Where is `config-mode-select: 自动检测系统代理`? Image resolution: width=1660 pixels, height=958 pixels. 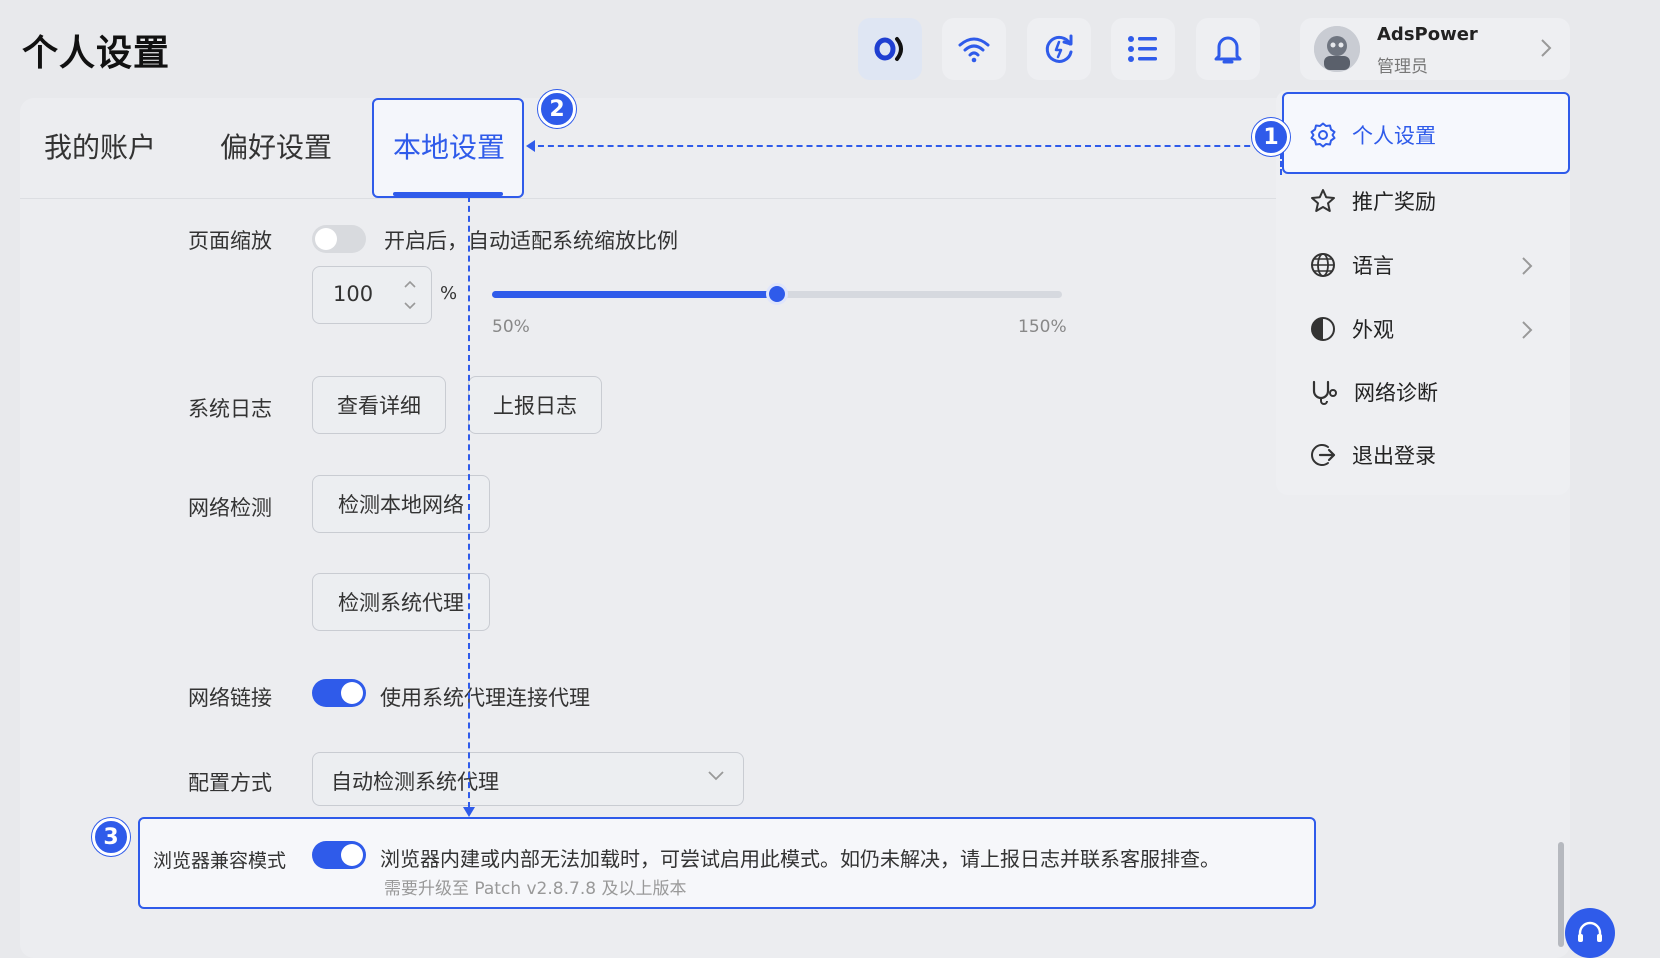
config-mode-select: 自动检测系统代理 is located at coordinates (528, 779).